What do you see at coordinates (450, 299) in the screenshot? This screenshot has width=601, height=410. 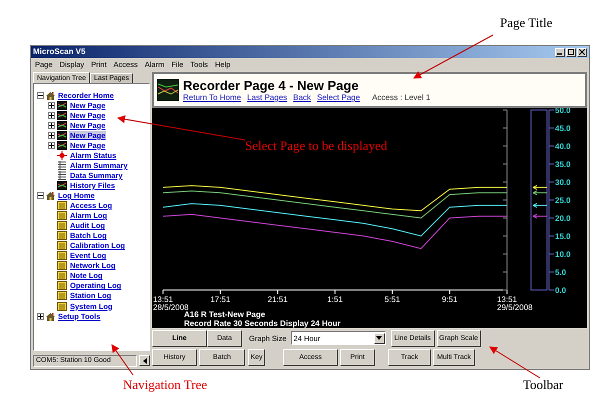 I see `x-tick-label: 9:51` at bounding box center [450, 299].